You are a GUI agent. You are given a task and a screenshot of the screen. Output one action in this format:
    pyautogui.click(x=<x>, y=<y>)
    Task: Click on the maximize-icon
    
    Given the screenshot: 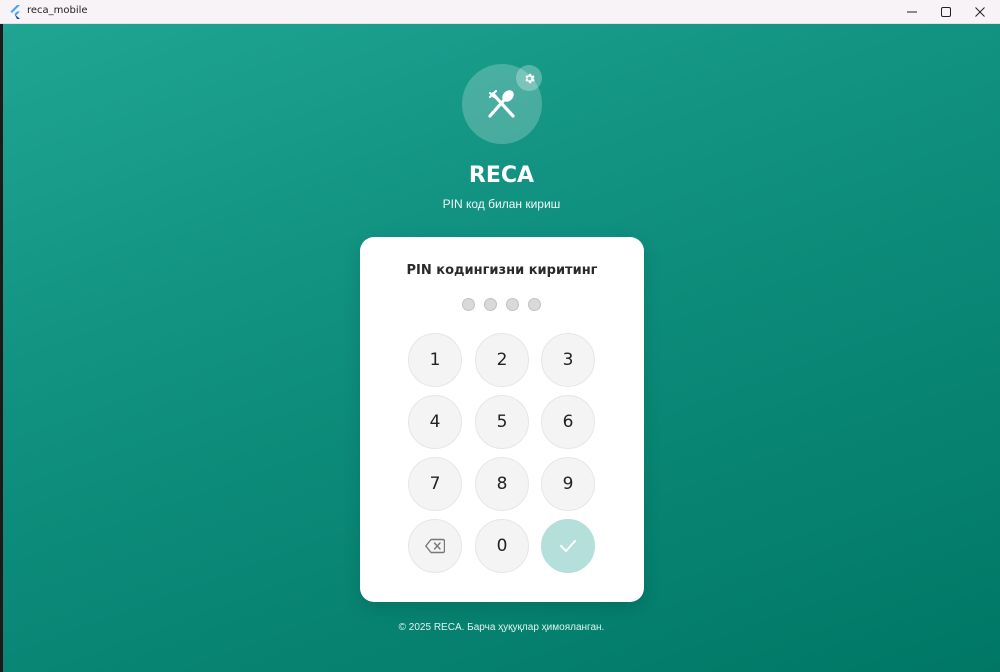 What is the action you would take?
    pyautogui.click(x=946, y=11)
    